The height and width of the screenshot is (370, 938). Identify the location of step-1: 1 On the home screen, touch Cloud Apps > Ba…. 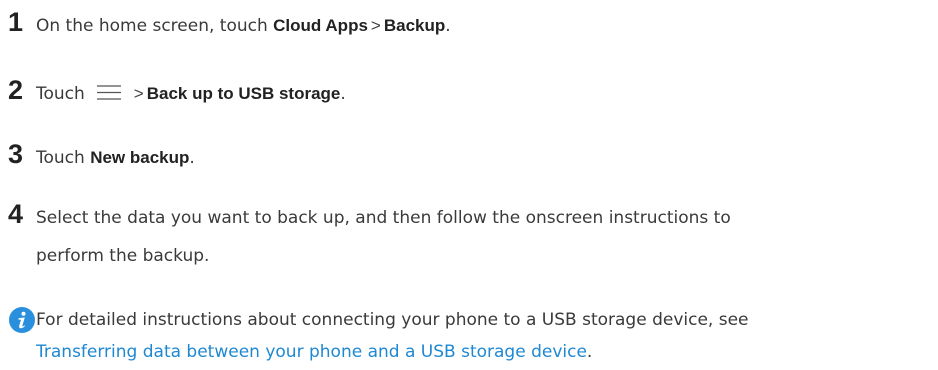
(229, 24).